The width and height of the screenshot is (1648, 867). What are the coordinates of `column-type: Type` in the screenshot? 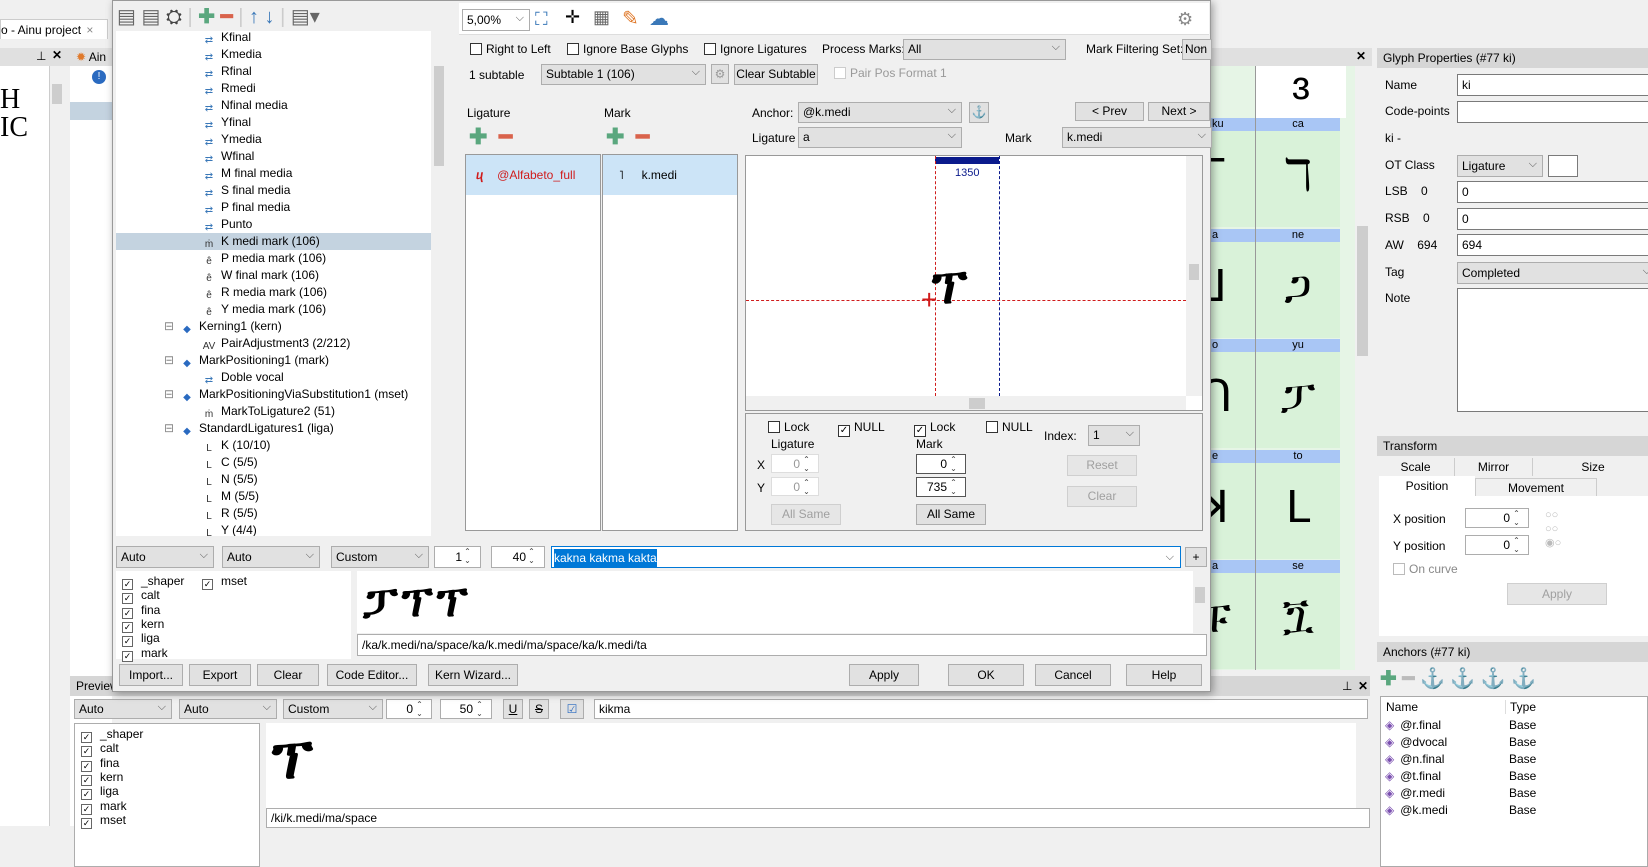 It's located at (1520, 707).